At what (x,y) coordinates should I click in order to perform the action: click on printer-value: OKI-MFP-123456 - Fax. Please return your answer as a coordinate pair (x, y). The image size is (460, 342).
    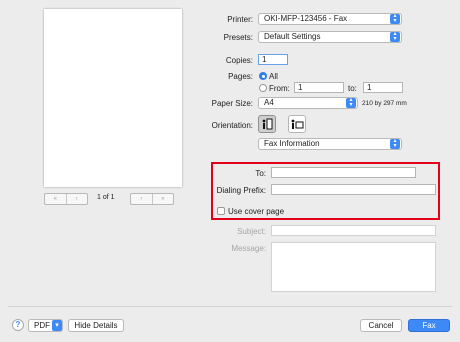
    Looking at the image, I should click on (306, 18).